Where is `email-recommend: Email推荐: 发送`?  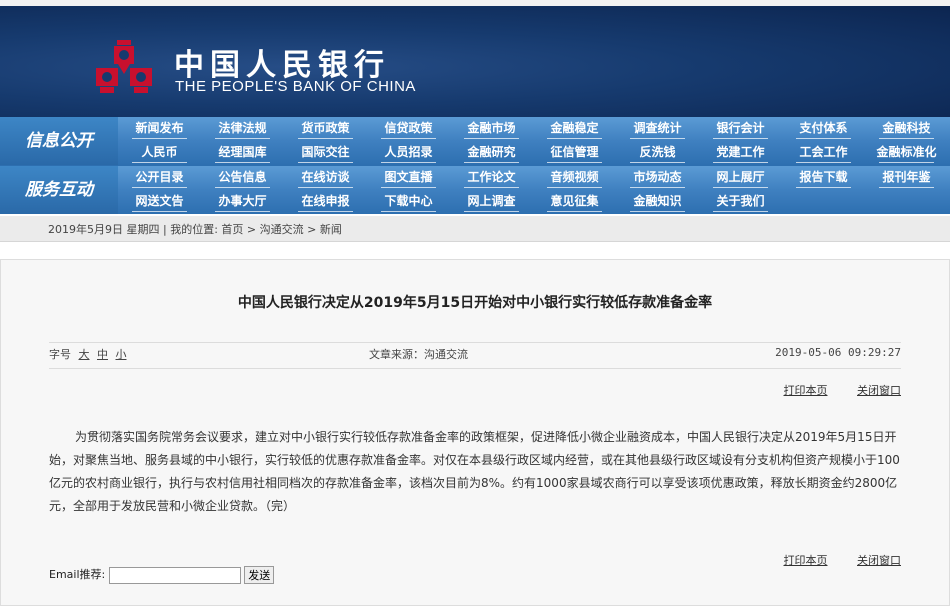
email-recommend: Email推荐: 发送 is located at coordinates (162, 575).